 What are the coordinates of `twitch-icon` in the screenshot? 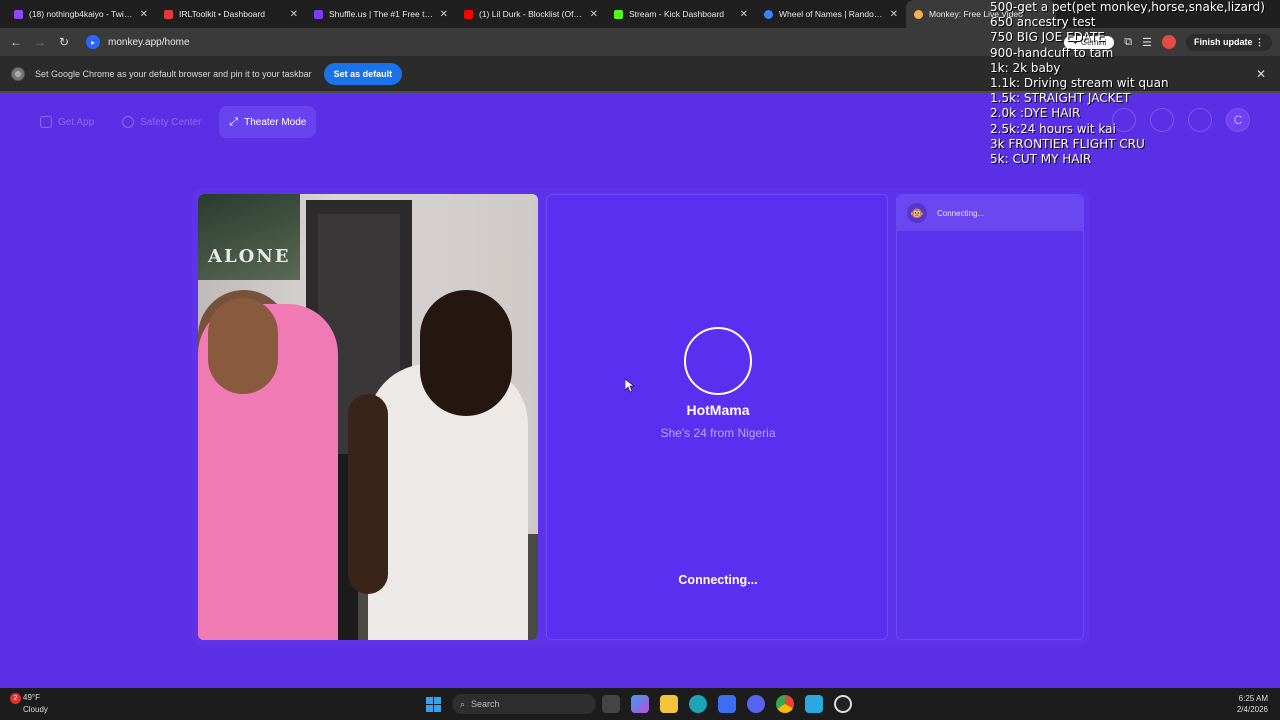 It's located at (18, 14).